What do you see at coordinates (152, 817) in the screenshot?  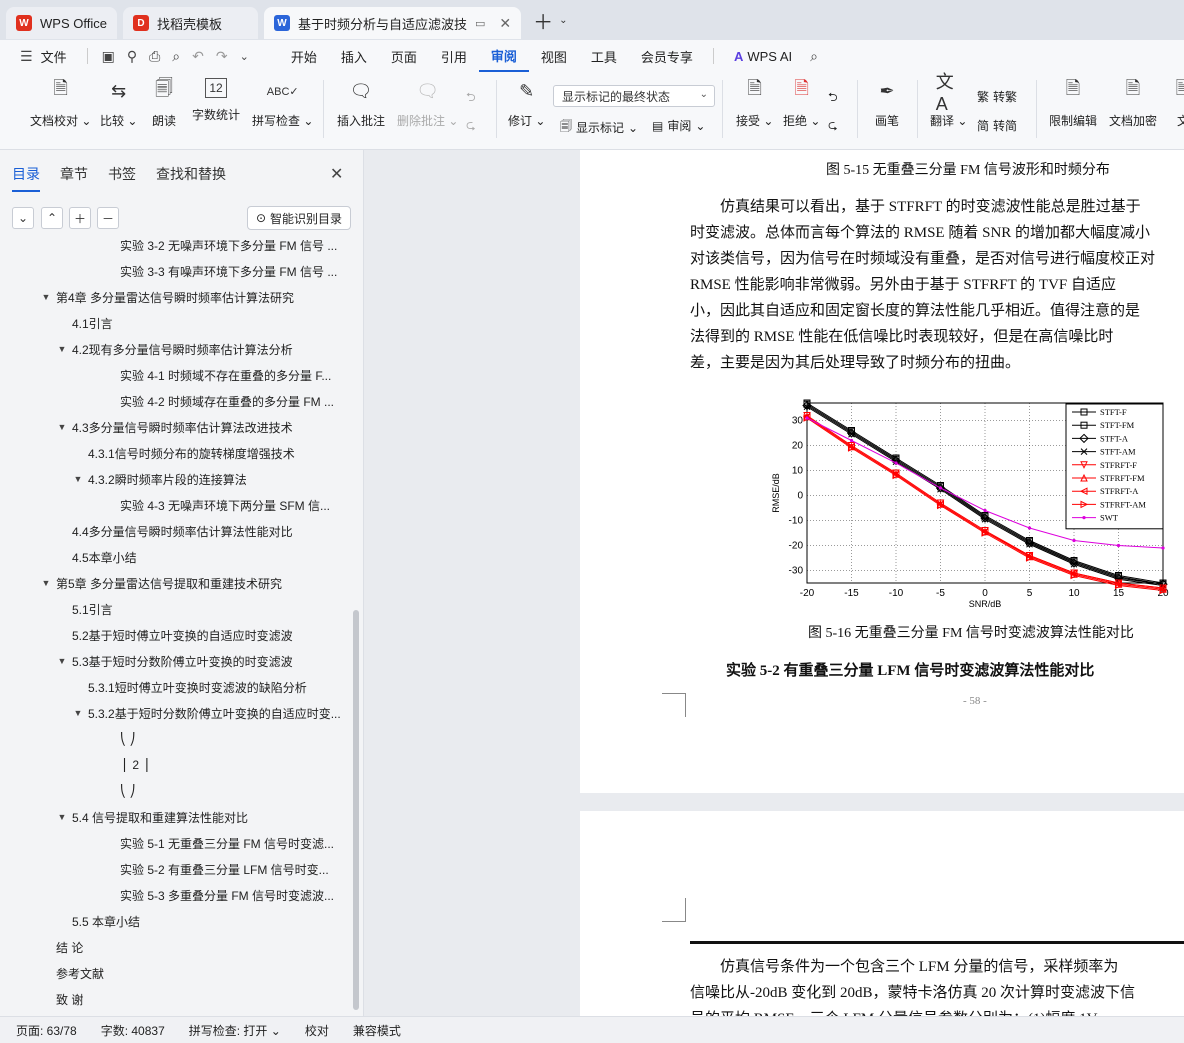 I see `toc-item: ▼ 5.4 信号提取和重建算法性能对比` at bounding box center [152, 817].